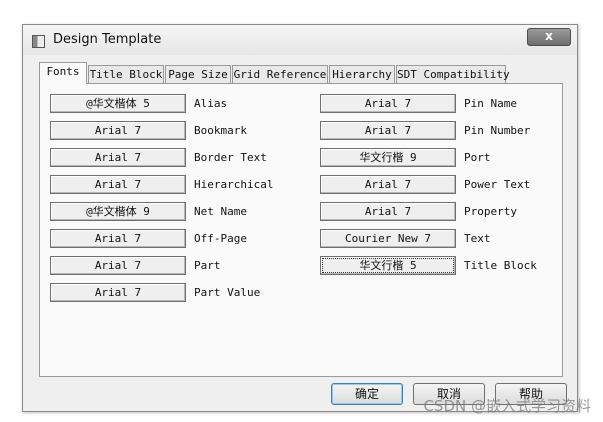  Describe the element at coordinates (234, 184) in the screenshot. I see `font-label-hierarchical: Hierarchical` at that location.